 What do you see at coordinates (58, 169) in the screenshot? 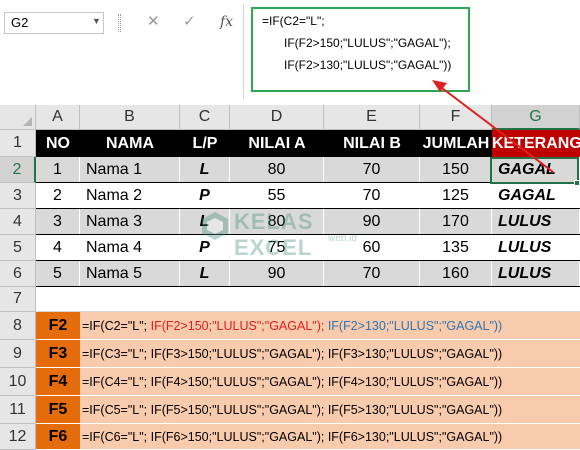
I see `cell-no: 1` at bounding box center [58, 169].